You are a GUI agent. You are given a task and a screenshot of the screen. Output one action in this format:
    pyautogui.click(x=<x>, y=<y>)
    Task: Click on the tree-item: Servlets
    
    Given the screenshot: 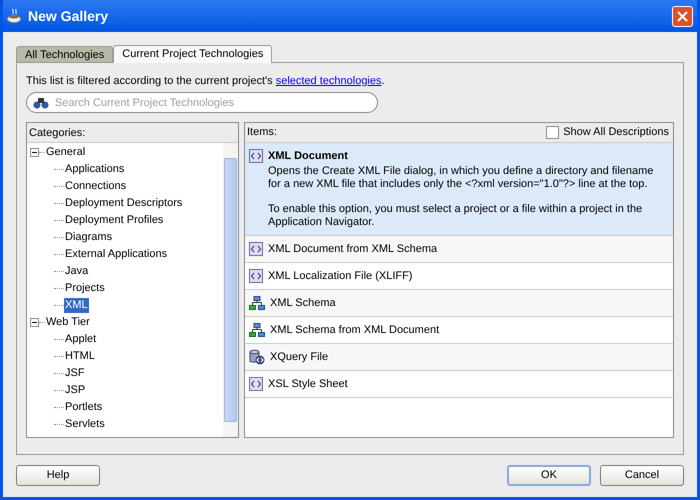 What is the action you would take?
    pyautogui.click(x=85, y=424)
    